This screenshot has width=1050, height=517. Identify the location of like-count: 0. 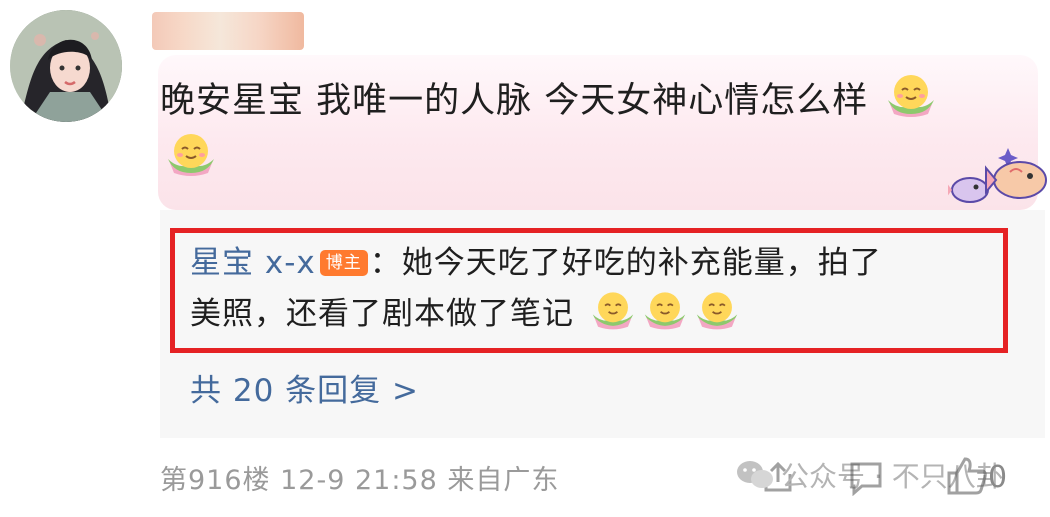
(998, 477).